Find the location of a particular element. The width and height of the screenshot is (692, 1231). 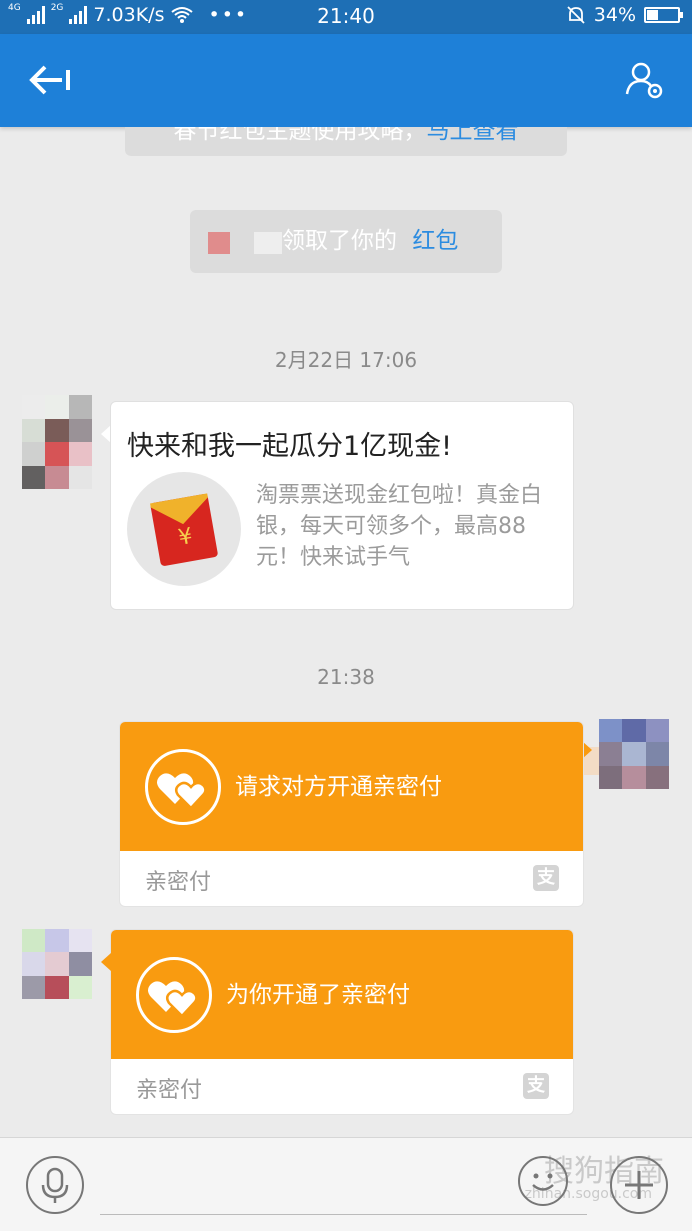

avatar-me is located at coordinates (634, 754).